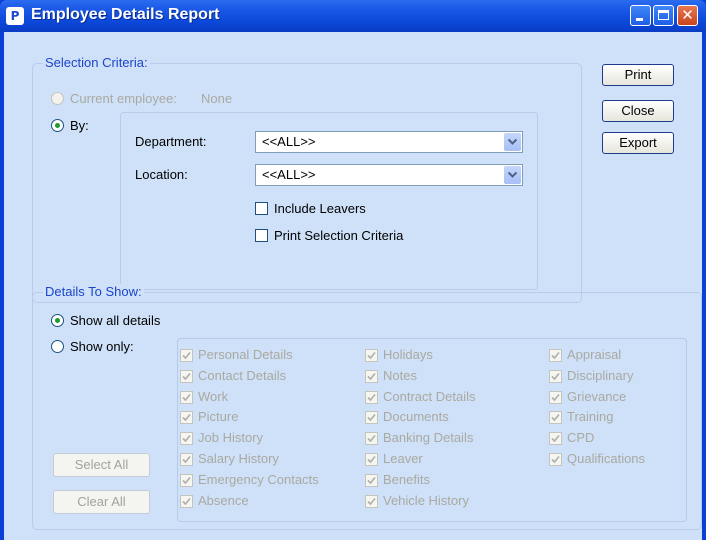 This screenshot has width=710, height=540. Describe the element at coordinates (638, 143) in the screenshot. I see `export-button: Export` at that location.